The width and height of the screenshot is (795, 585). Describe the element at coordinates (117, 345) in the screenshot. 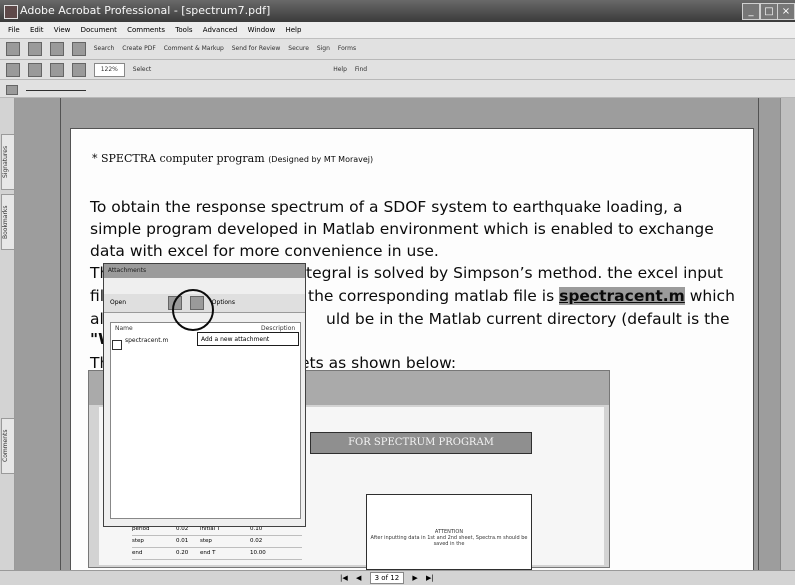

I see `file-icon` at that location.